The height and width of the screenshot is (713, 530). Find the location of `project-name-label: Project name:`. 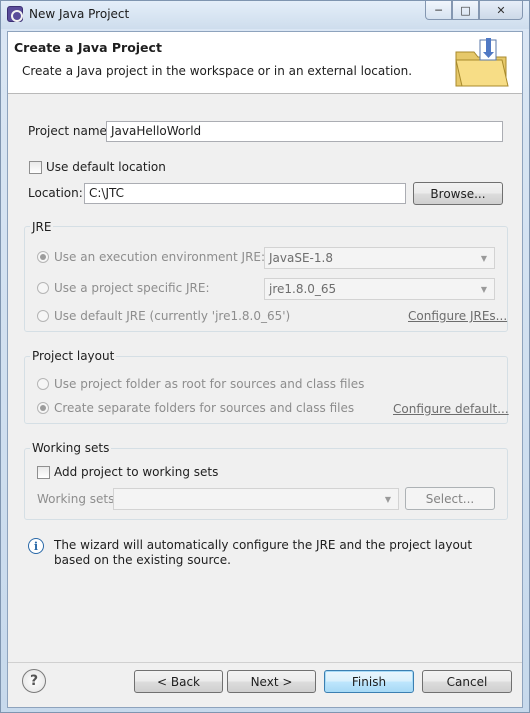

project-name-label: Project name: is located at coordinates (69, 131).